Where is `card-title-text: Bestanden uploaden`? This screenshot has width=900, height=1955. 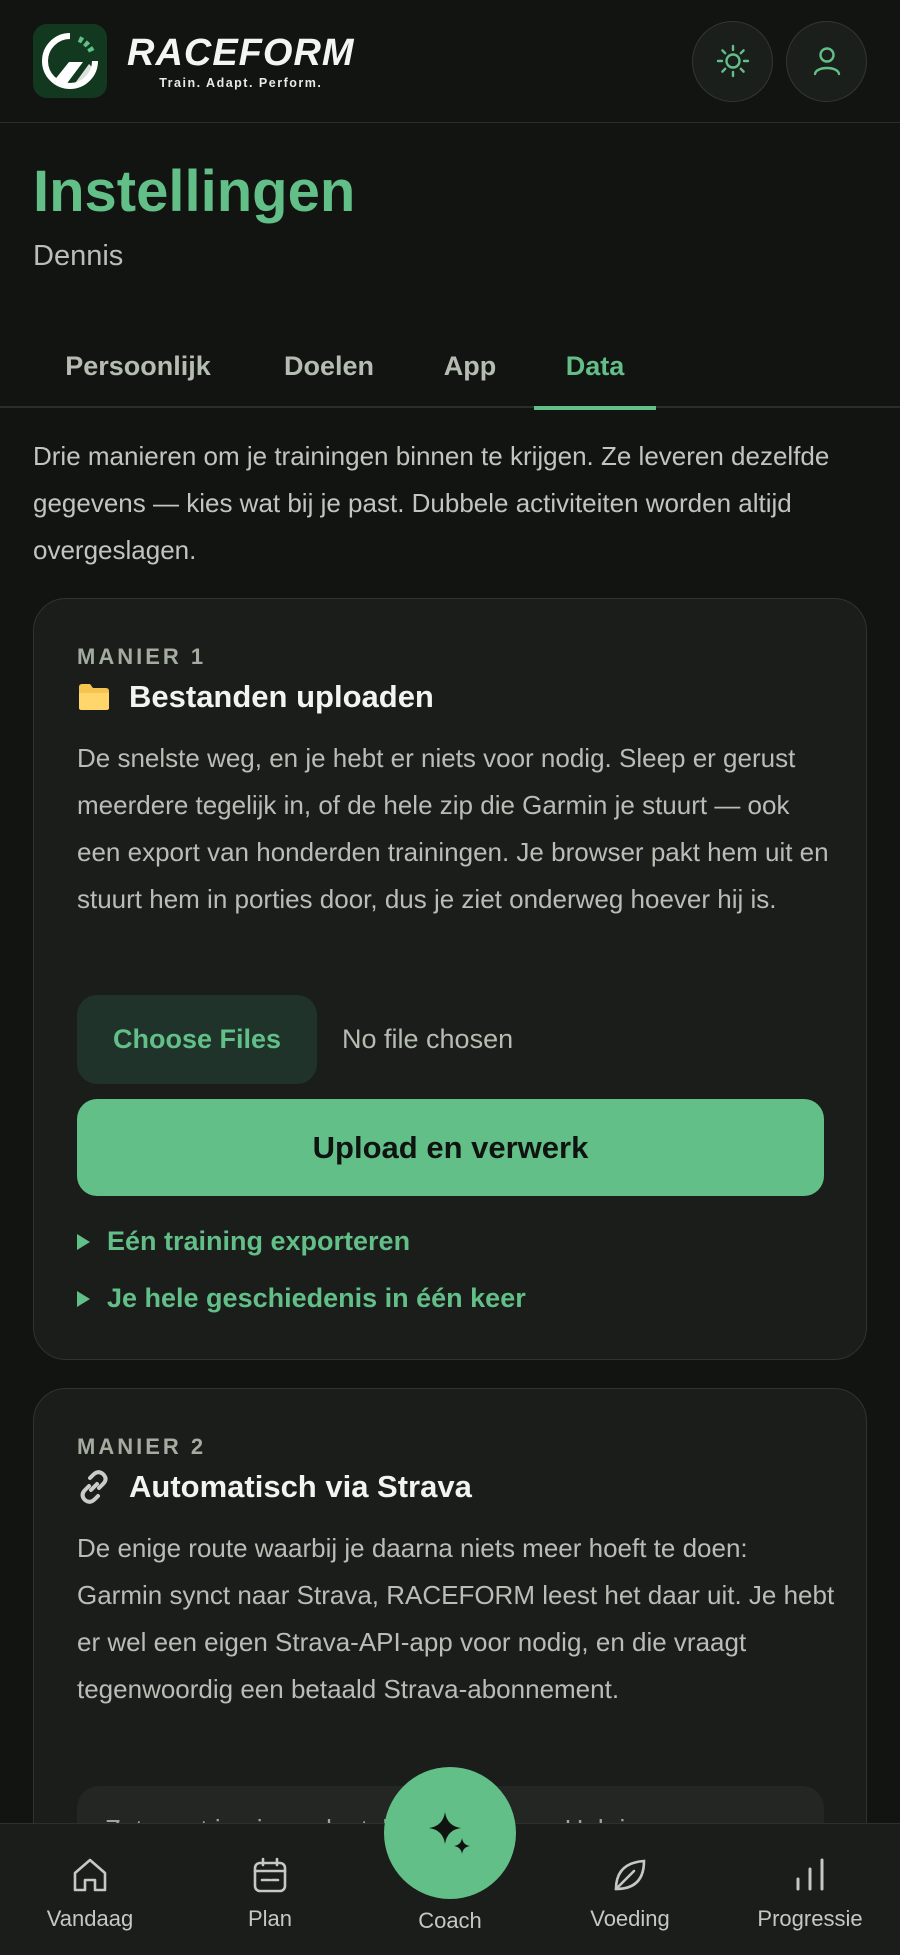 card-title-text: Bestanden uploaden is located at coordinates (281, 696).